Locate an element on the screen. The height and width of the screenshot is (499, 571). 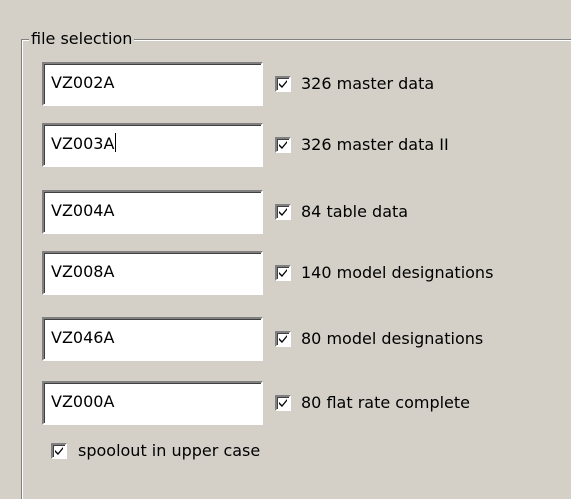
file-row: VZ046A 80 model designations is located at coordinates (285, 339).